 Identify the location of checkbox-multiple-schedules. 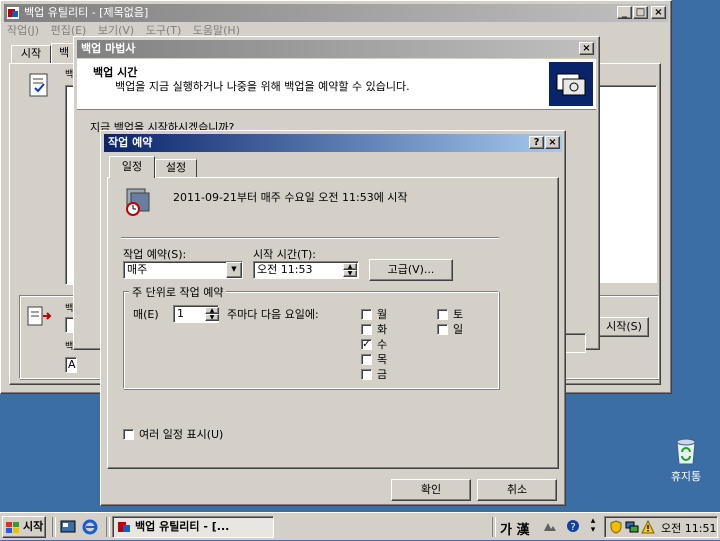
(128, 434).